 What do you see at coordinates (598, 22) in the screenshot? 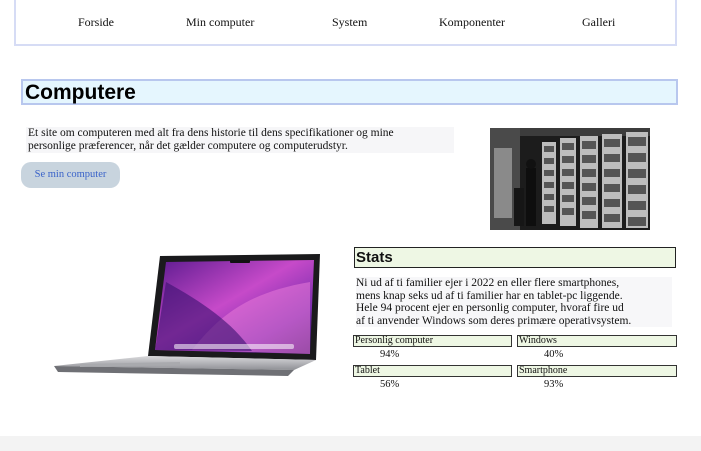
I see `nav-link-galleri: Galleri` at bounding box center [598, 22].